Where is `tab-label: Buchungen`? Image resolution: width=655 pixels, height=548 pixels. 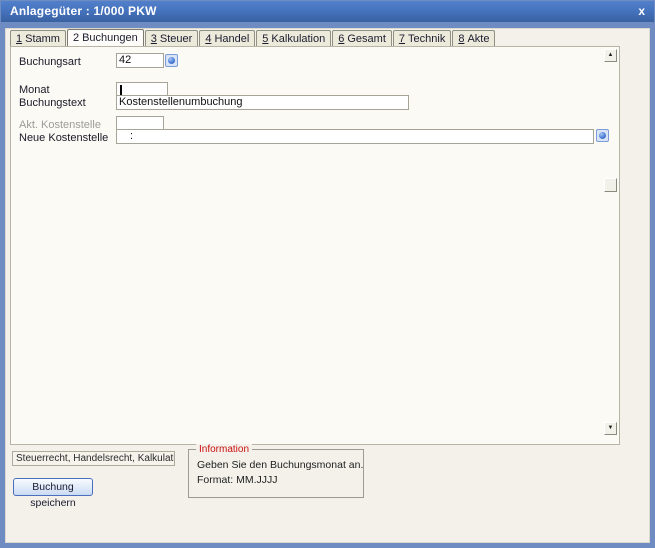 tab-label: Buchungen is located at coordinates (110, 38).